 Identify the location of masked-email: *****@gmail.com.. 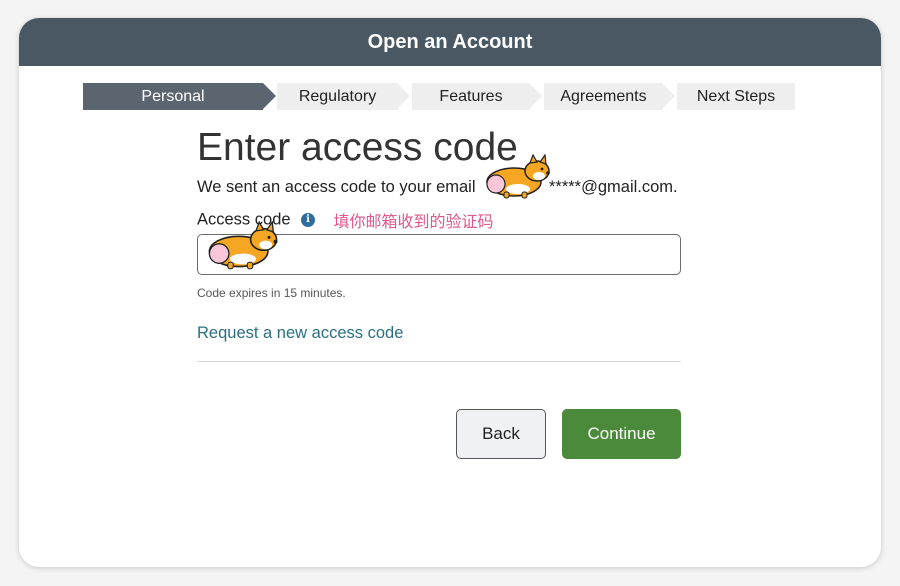
(613, 187).